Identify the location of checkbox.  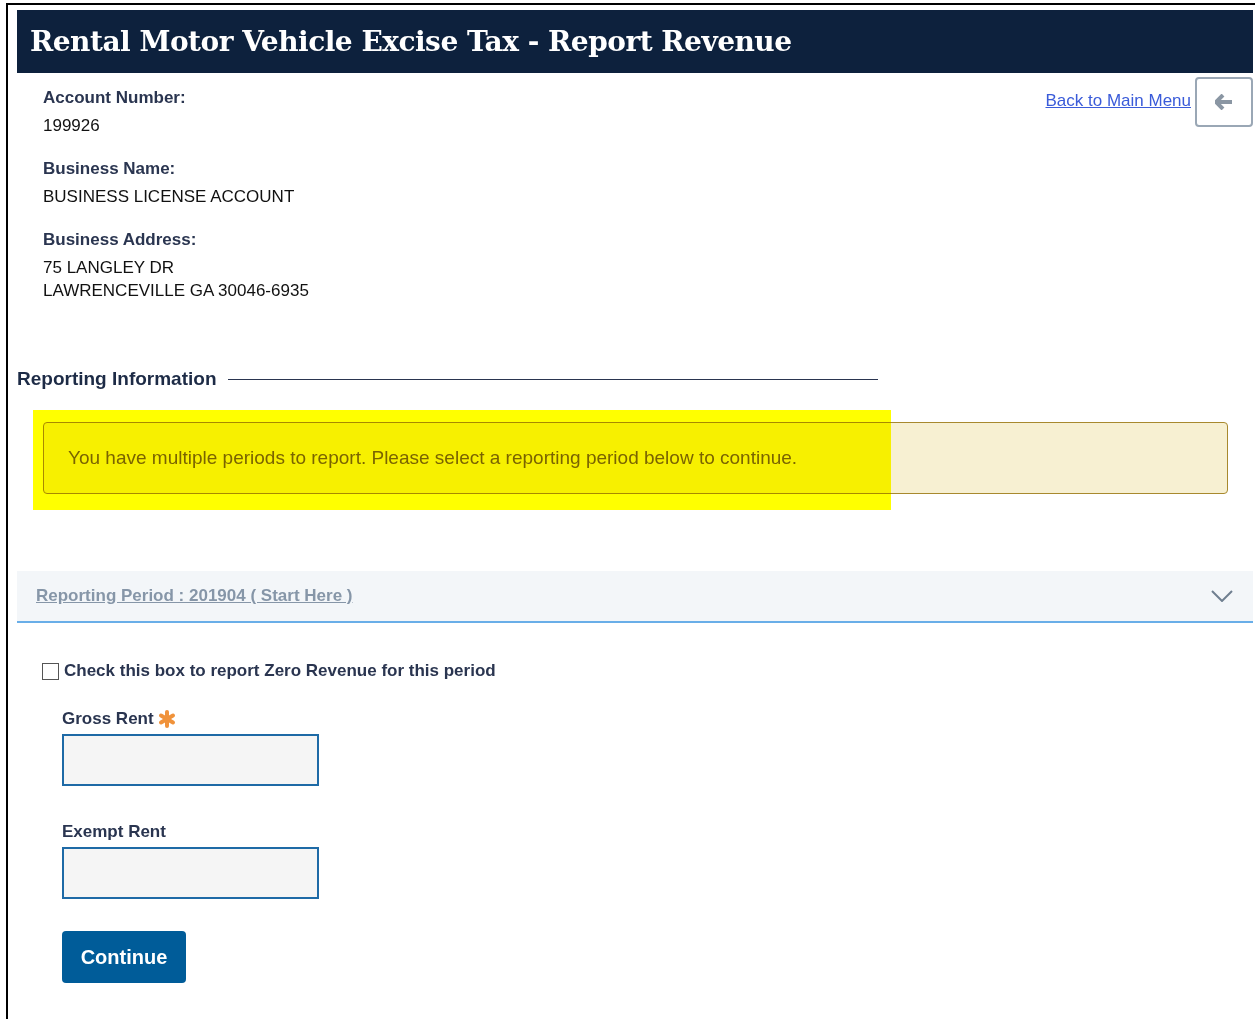
(50, 671).